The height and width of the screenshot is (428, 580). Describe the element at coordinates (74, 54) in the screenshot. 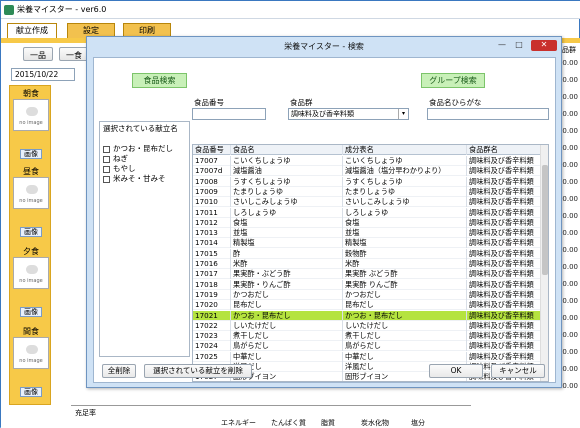

I see `single-meal-button: 一食` at that location.